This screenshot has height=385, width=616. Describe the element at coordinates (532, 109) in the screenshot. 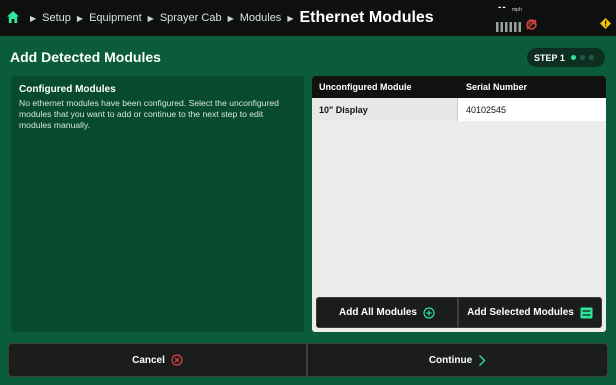

I see `serial-cell: 40102545` at that location.